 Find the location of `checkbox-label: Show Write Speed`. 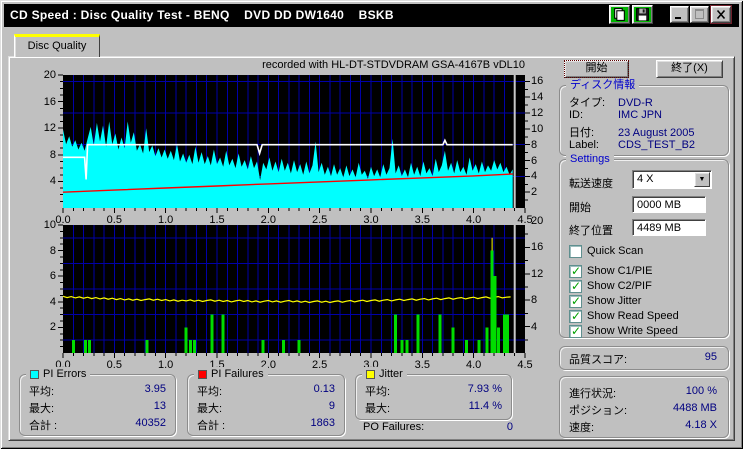

checkbox-label: Show Write Speed is located at coordinates (632, 331).